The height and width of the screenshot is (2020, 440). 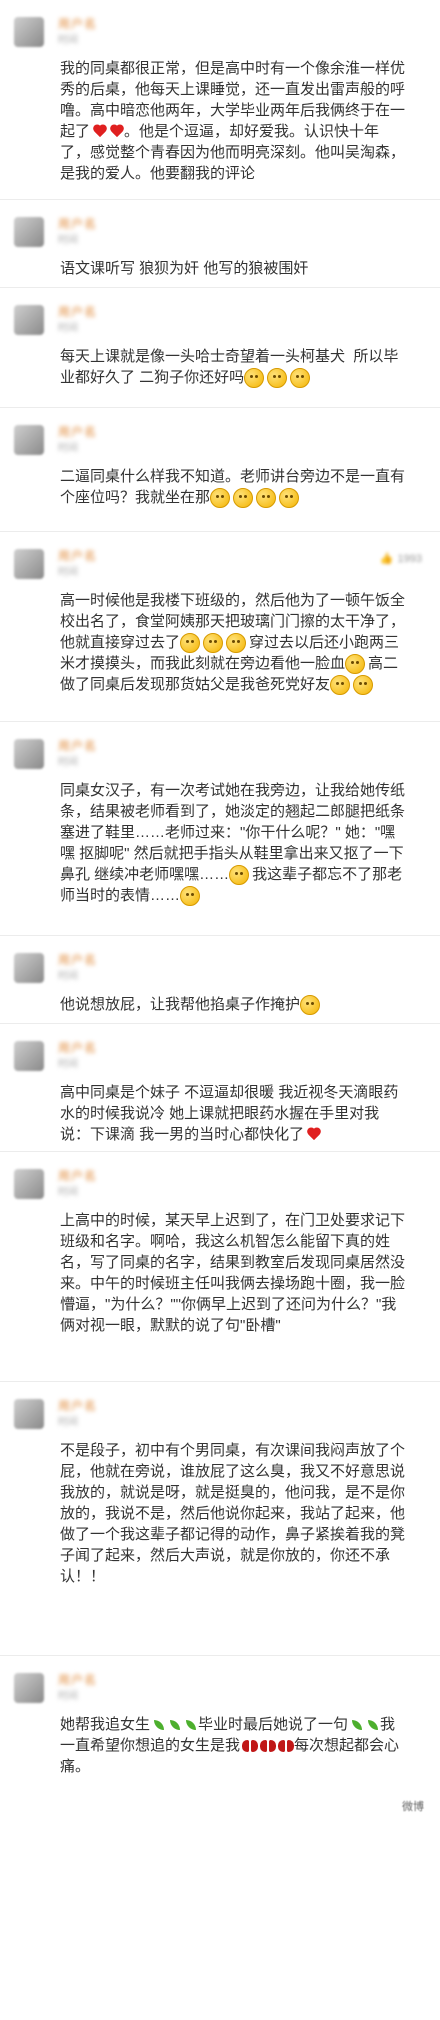 I want to click on like-count: 1993, so click(x=409, y=559).